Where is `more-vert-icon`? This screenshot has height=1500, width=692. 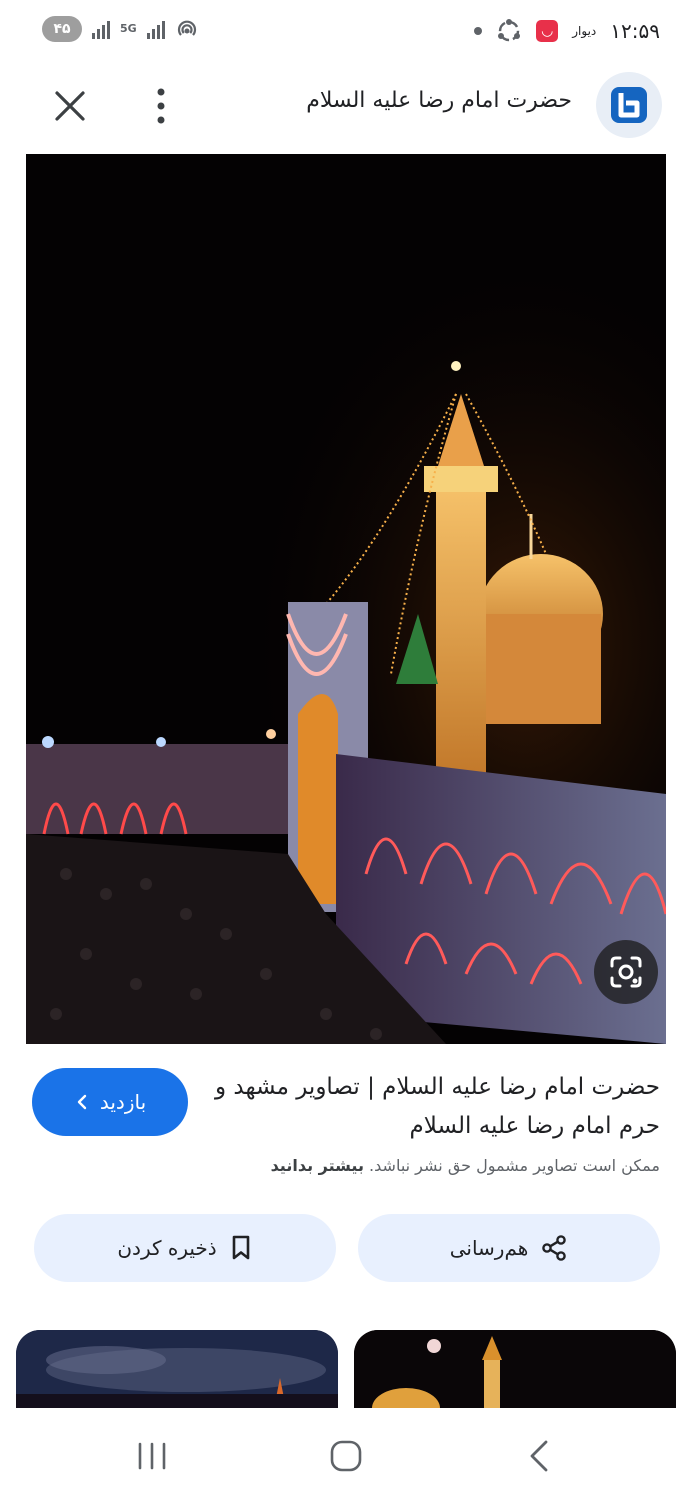 more-vert-icon is located at coordinates (161, 106).